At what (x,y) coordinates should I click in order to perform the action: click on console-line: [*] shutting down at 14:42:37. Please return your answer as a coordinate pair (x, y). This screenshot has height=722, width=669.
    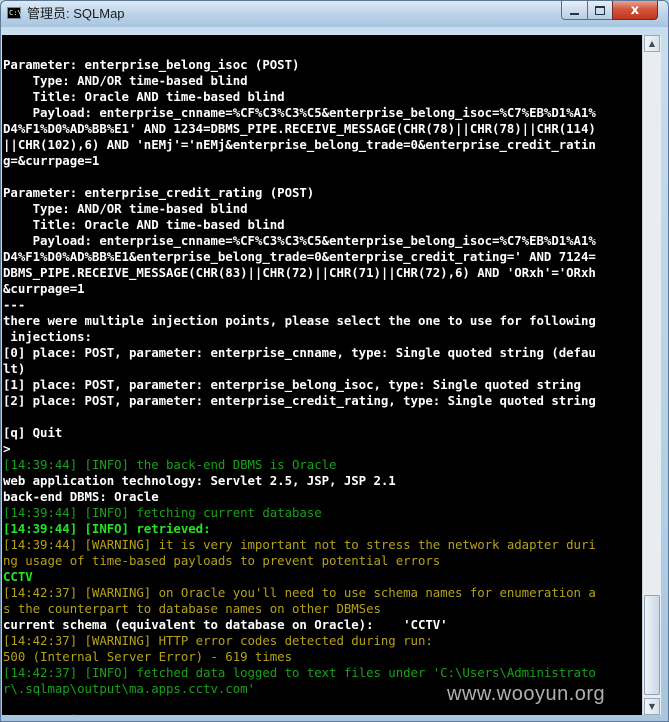
    Looking at the image, I should click on (299, 714).